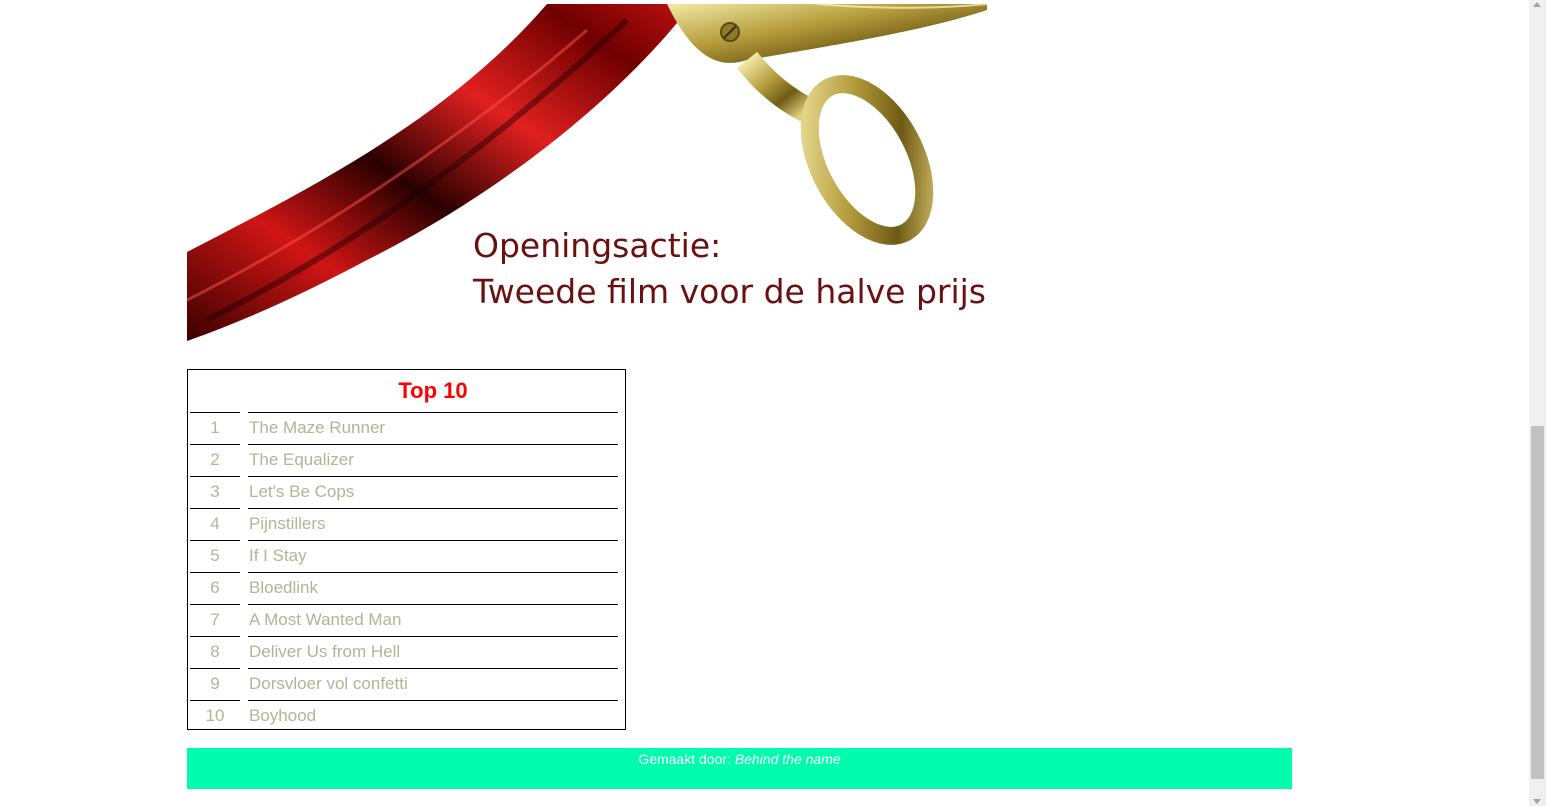  What do you see at coordinates (407, 716) in the screenshot?
I see `list-item: 10 Boyhood` at bounding box center [407, 716].